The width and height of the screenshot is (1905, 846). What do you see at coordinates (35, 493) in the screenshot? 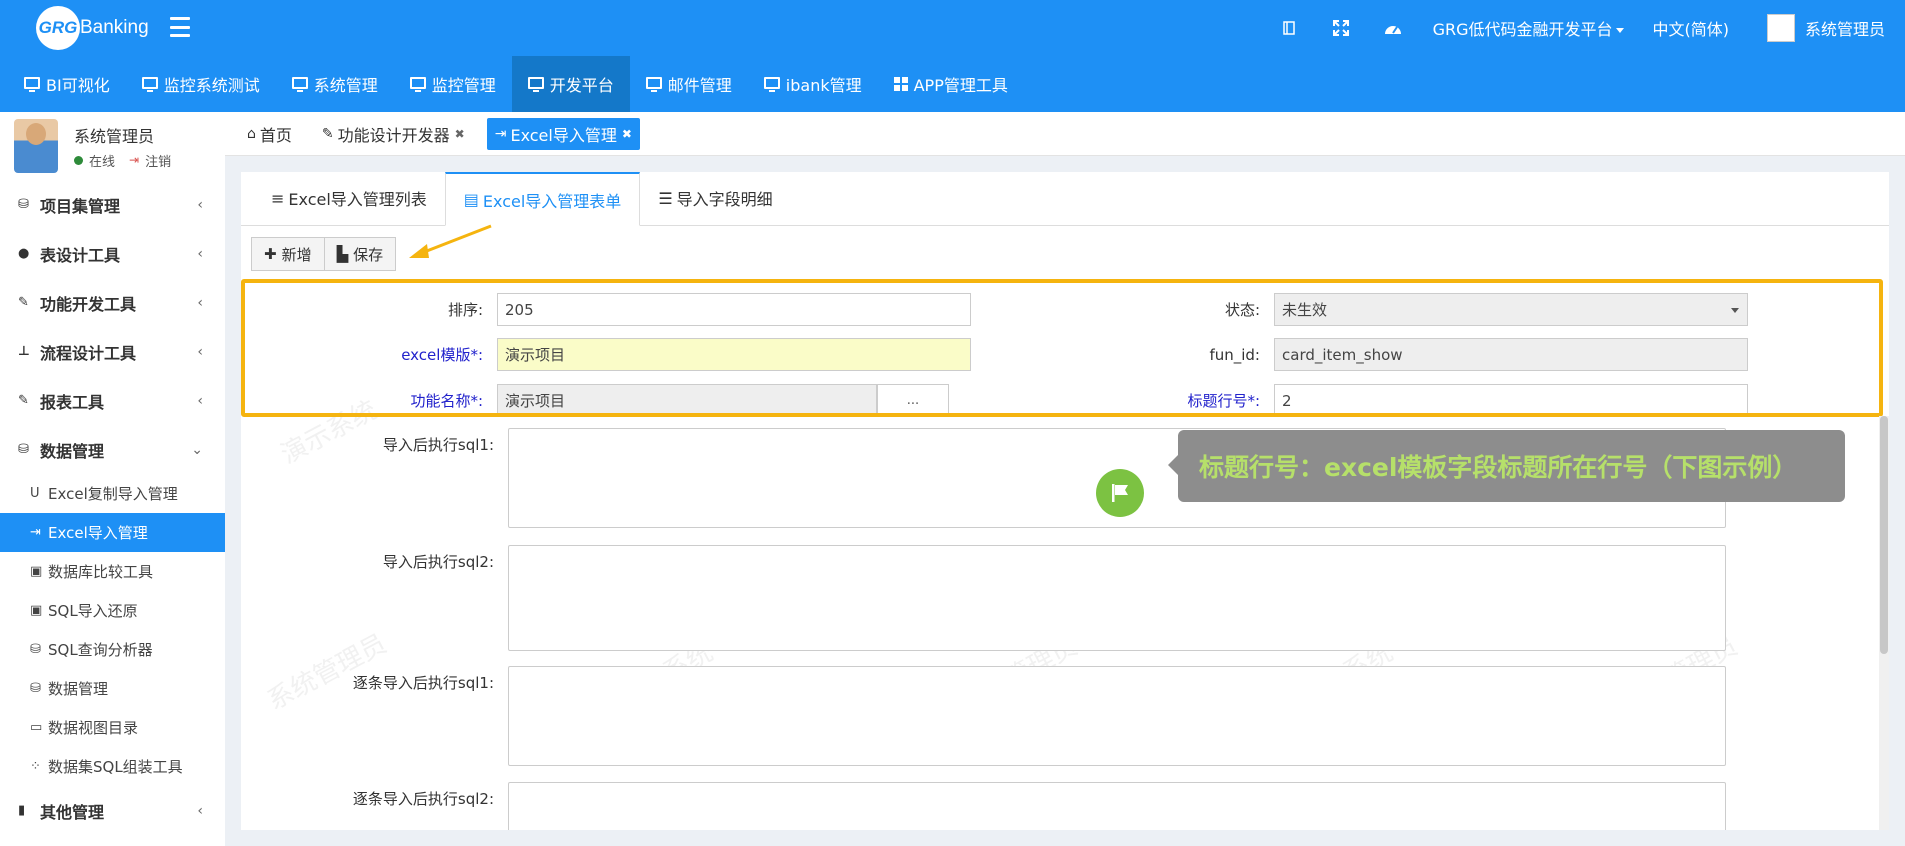
I see `magnet-icon: U` at bounding box center [35, 493].